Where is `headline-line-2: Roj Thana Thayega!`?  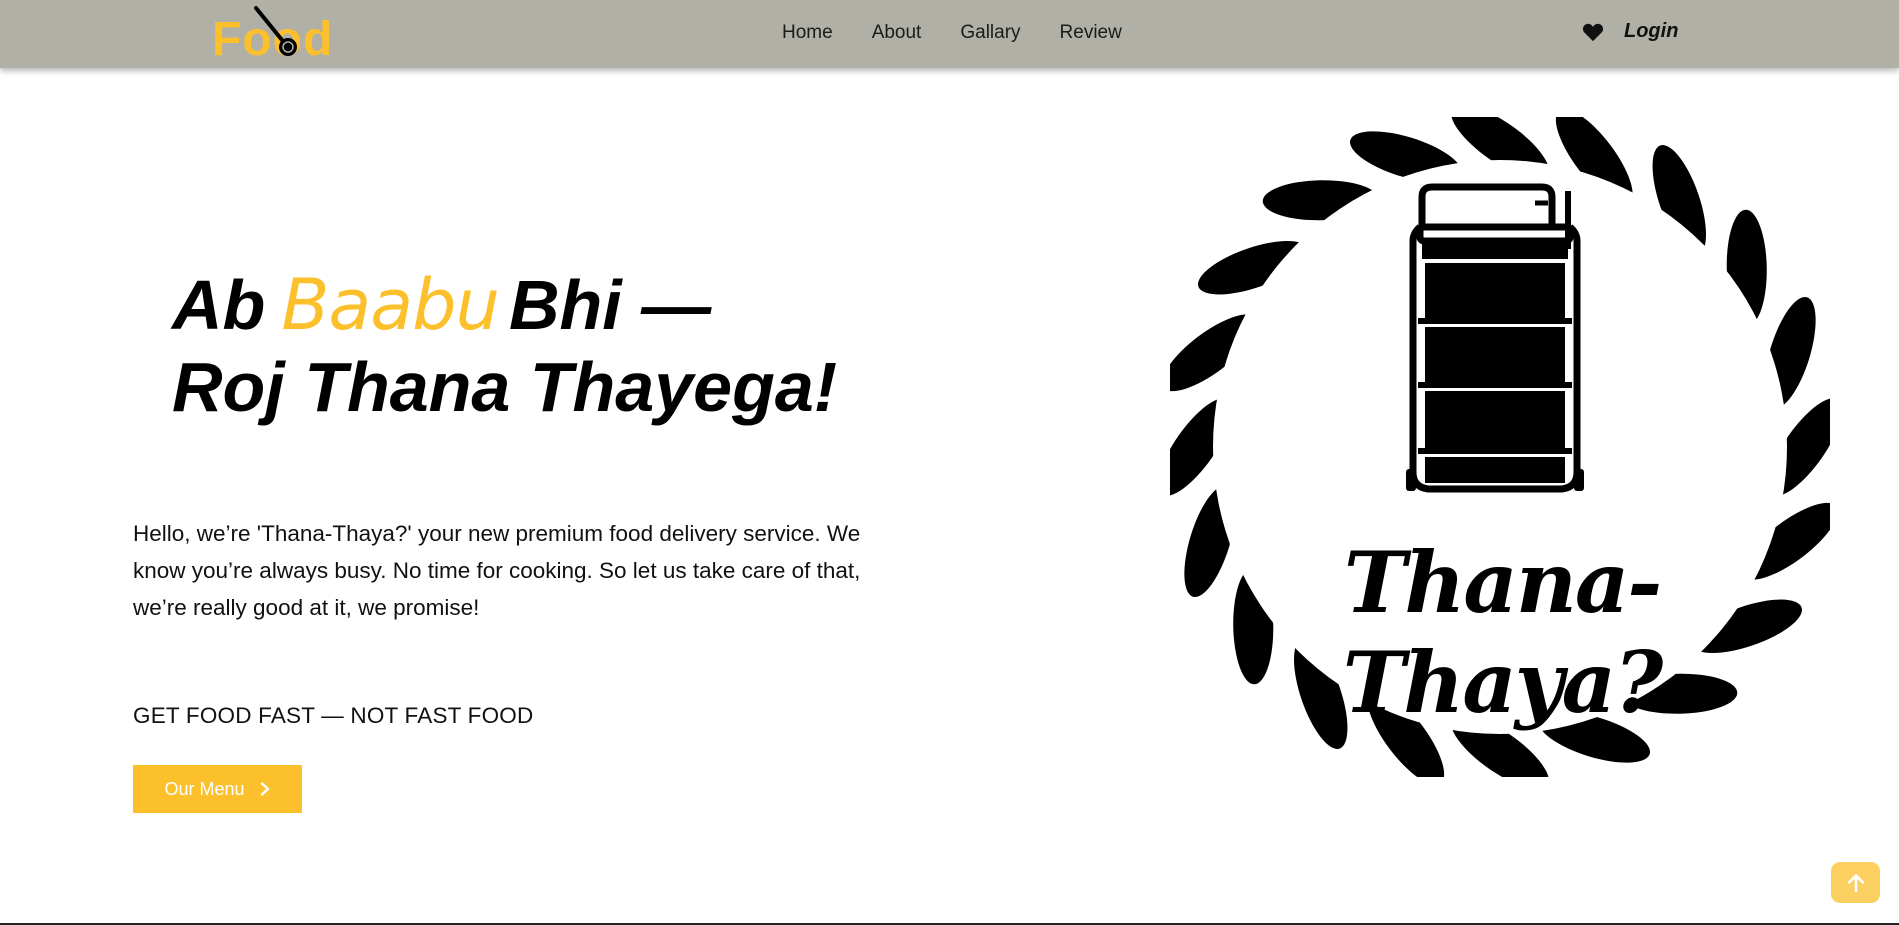 headline-line-2: Roj Thana Thayega! is located at coordinates (505, 387).